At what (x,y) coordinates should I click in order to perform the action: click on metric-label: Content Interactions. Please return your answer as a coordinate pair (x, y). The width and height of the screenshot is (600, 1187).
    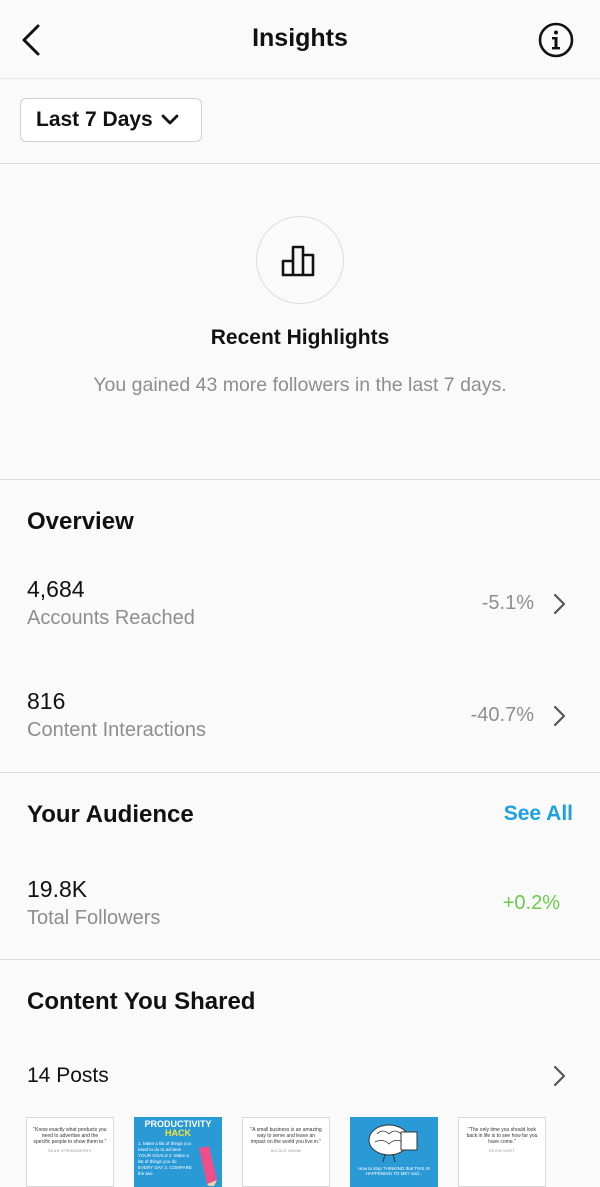
    Looking at the image, I should click on (116, 730).